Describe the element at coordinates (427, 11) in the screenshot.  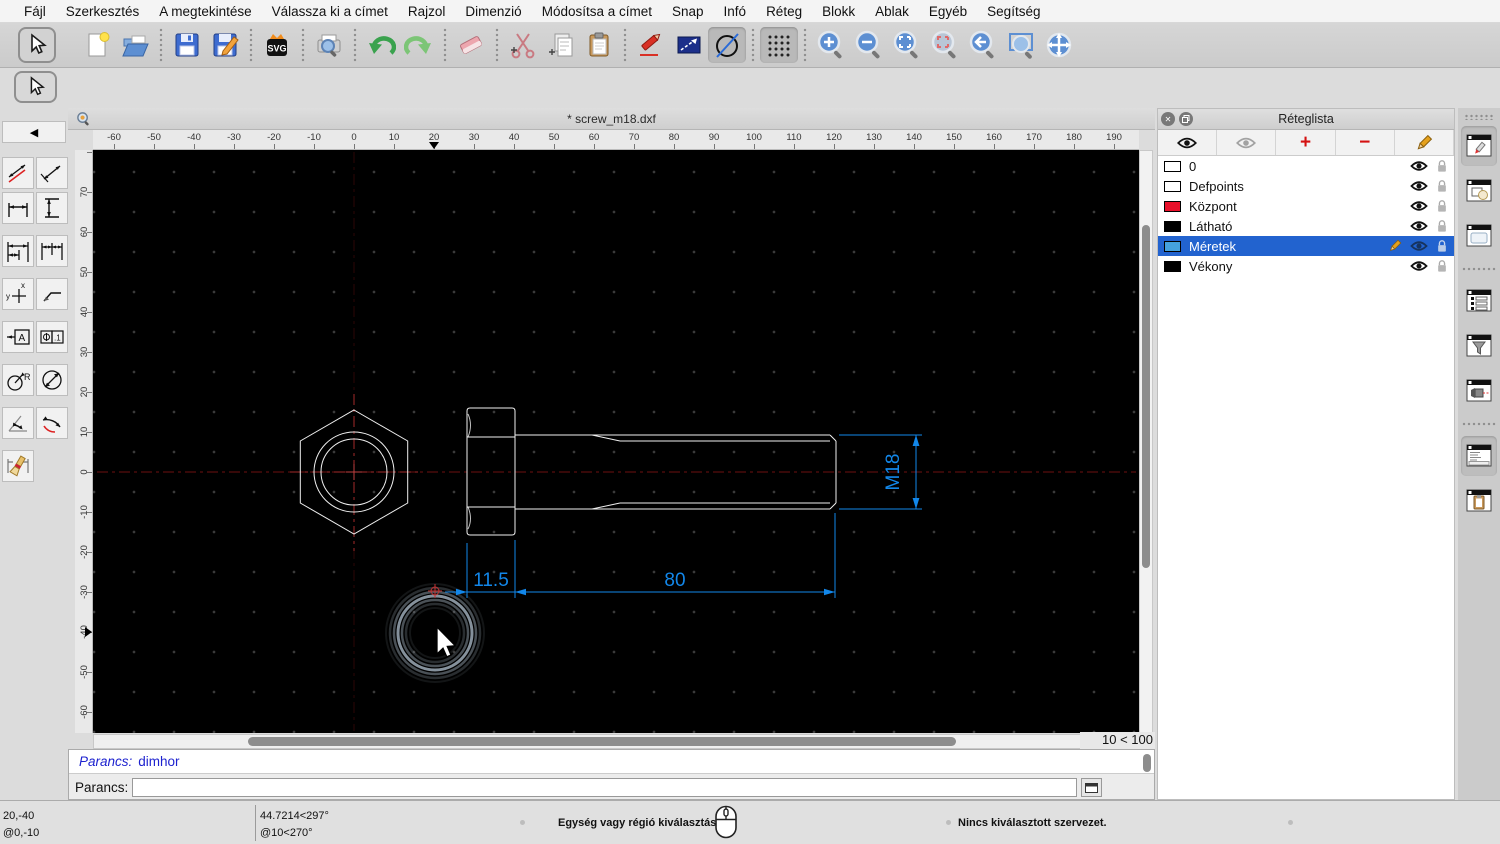
I see `menu-item: Rajzol` at that location.